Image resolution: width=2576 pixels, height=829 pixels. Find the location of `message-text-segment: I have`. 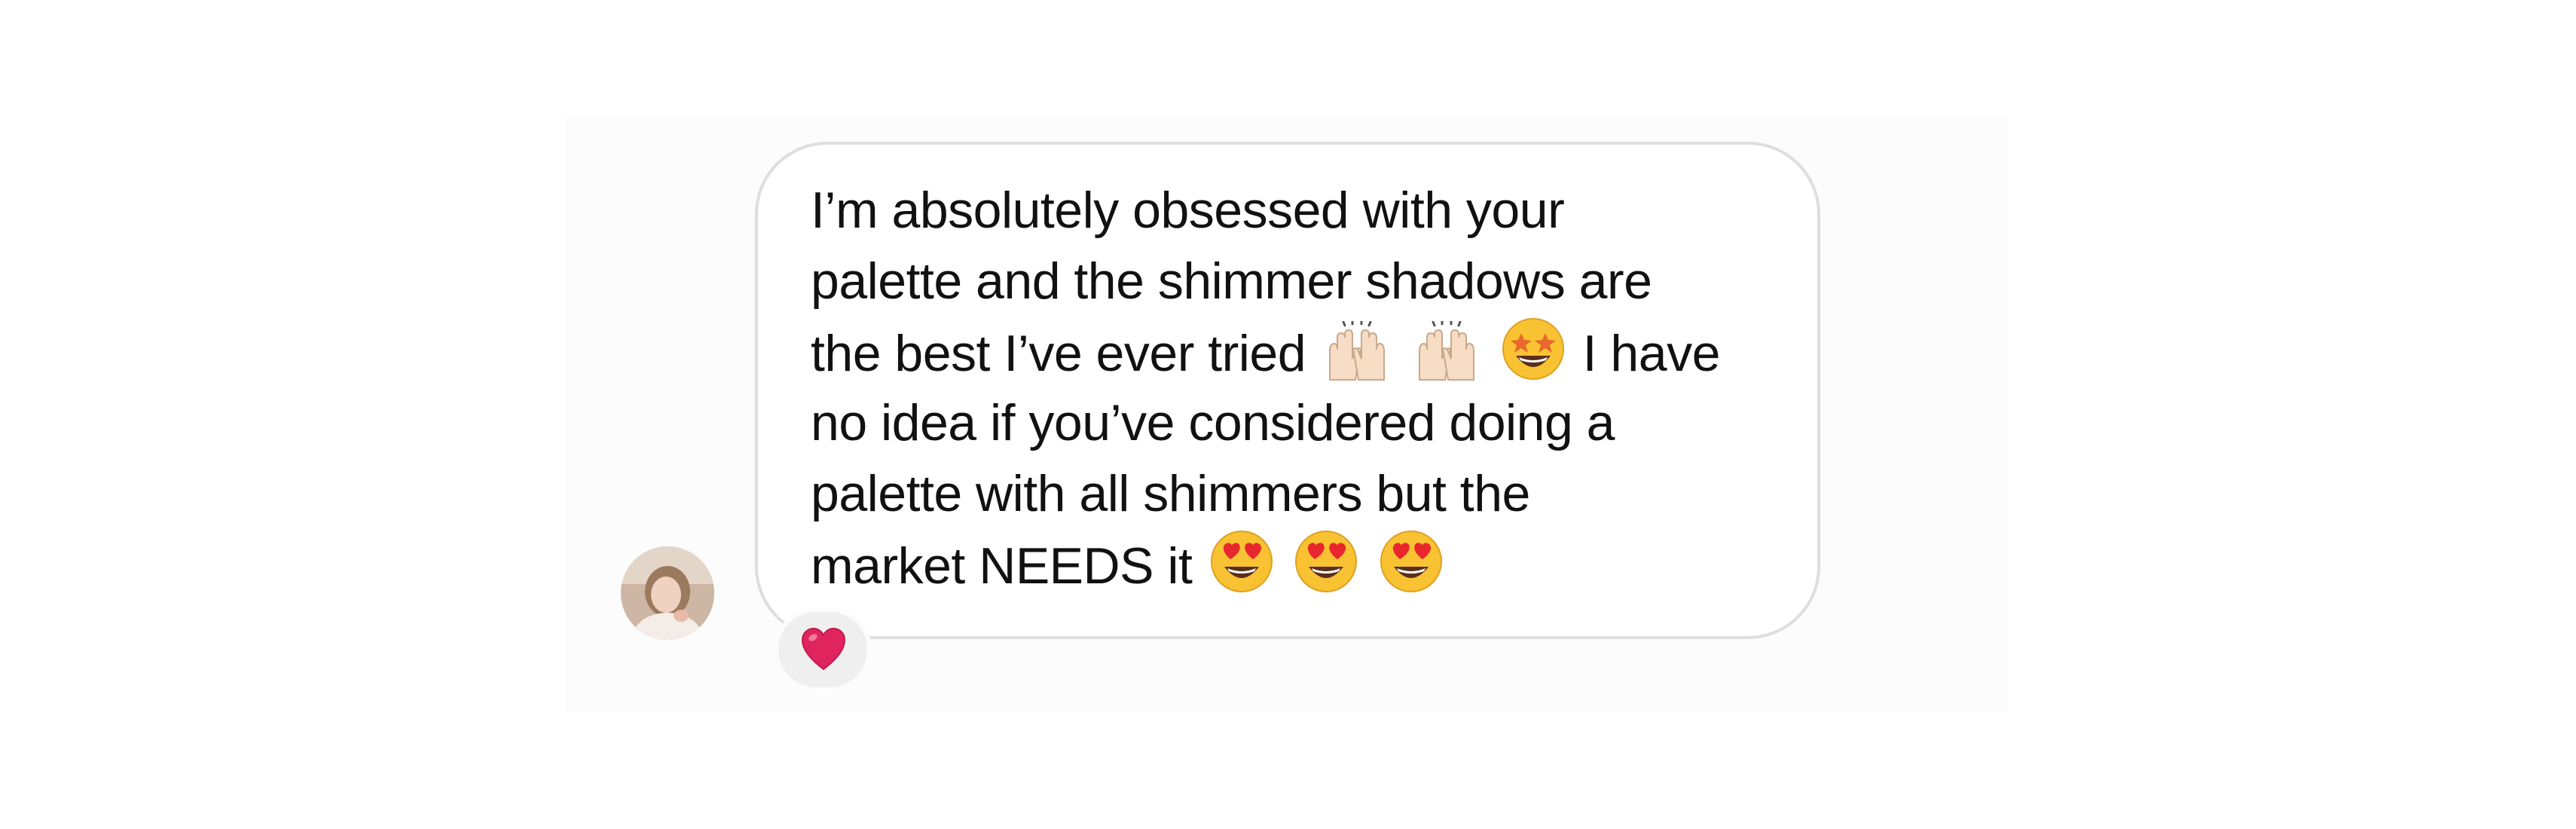

message-text-segment: I have is located at coordinates (1652, 353).